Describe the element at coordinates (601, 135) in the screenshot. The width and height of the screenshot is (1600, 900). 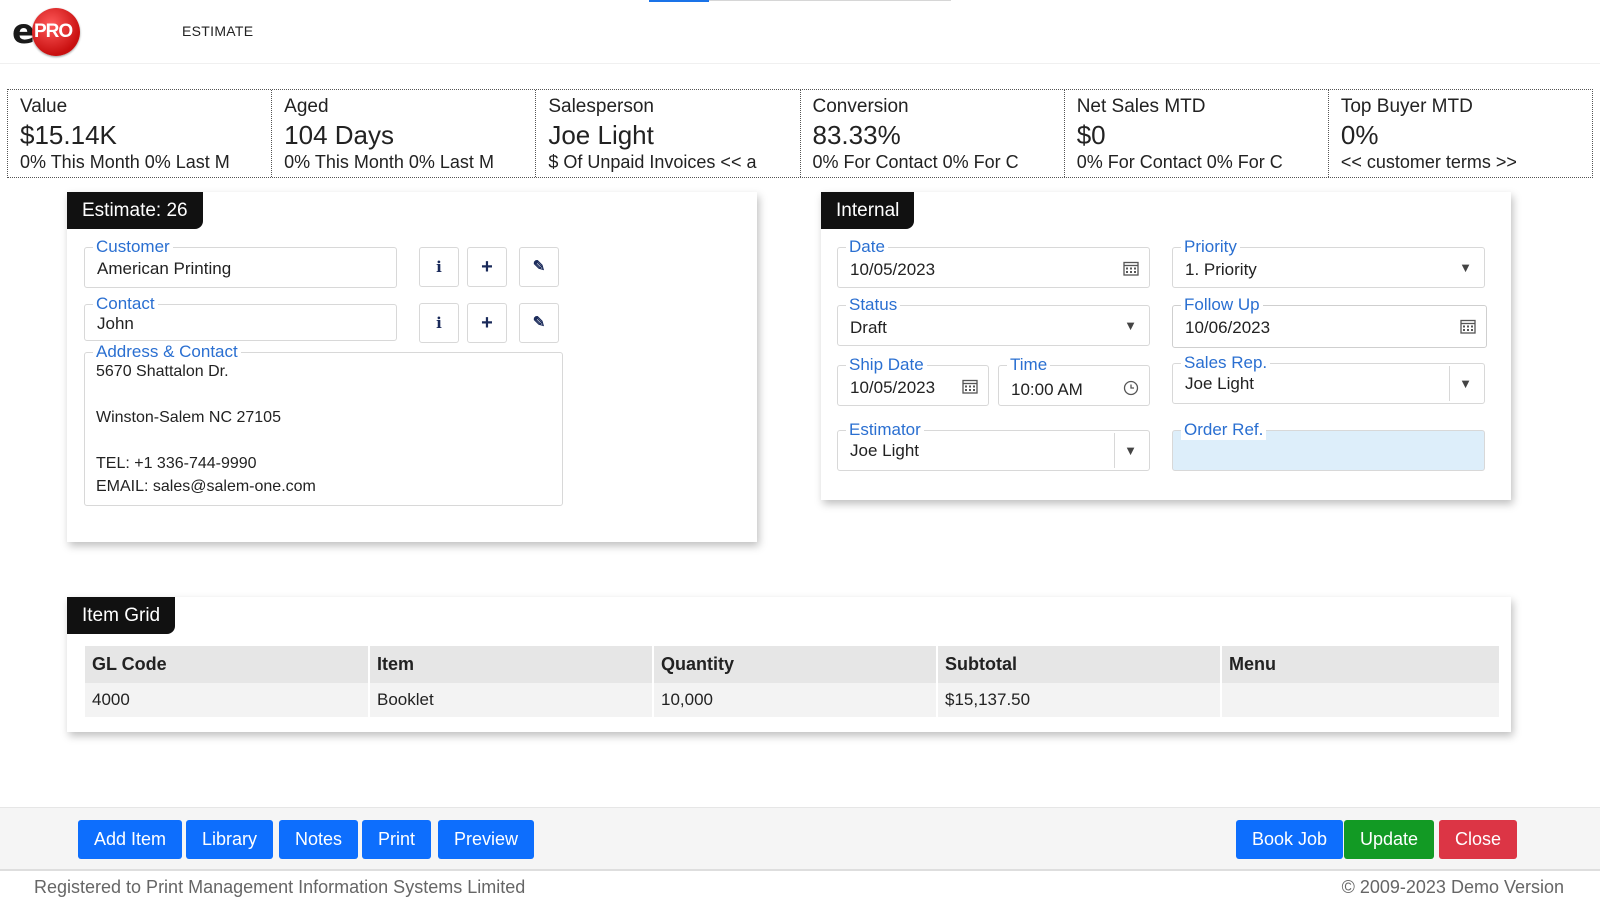
I see `kpi-number: Joe Light` at that location.